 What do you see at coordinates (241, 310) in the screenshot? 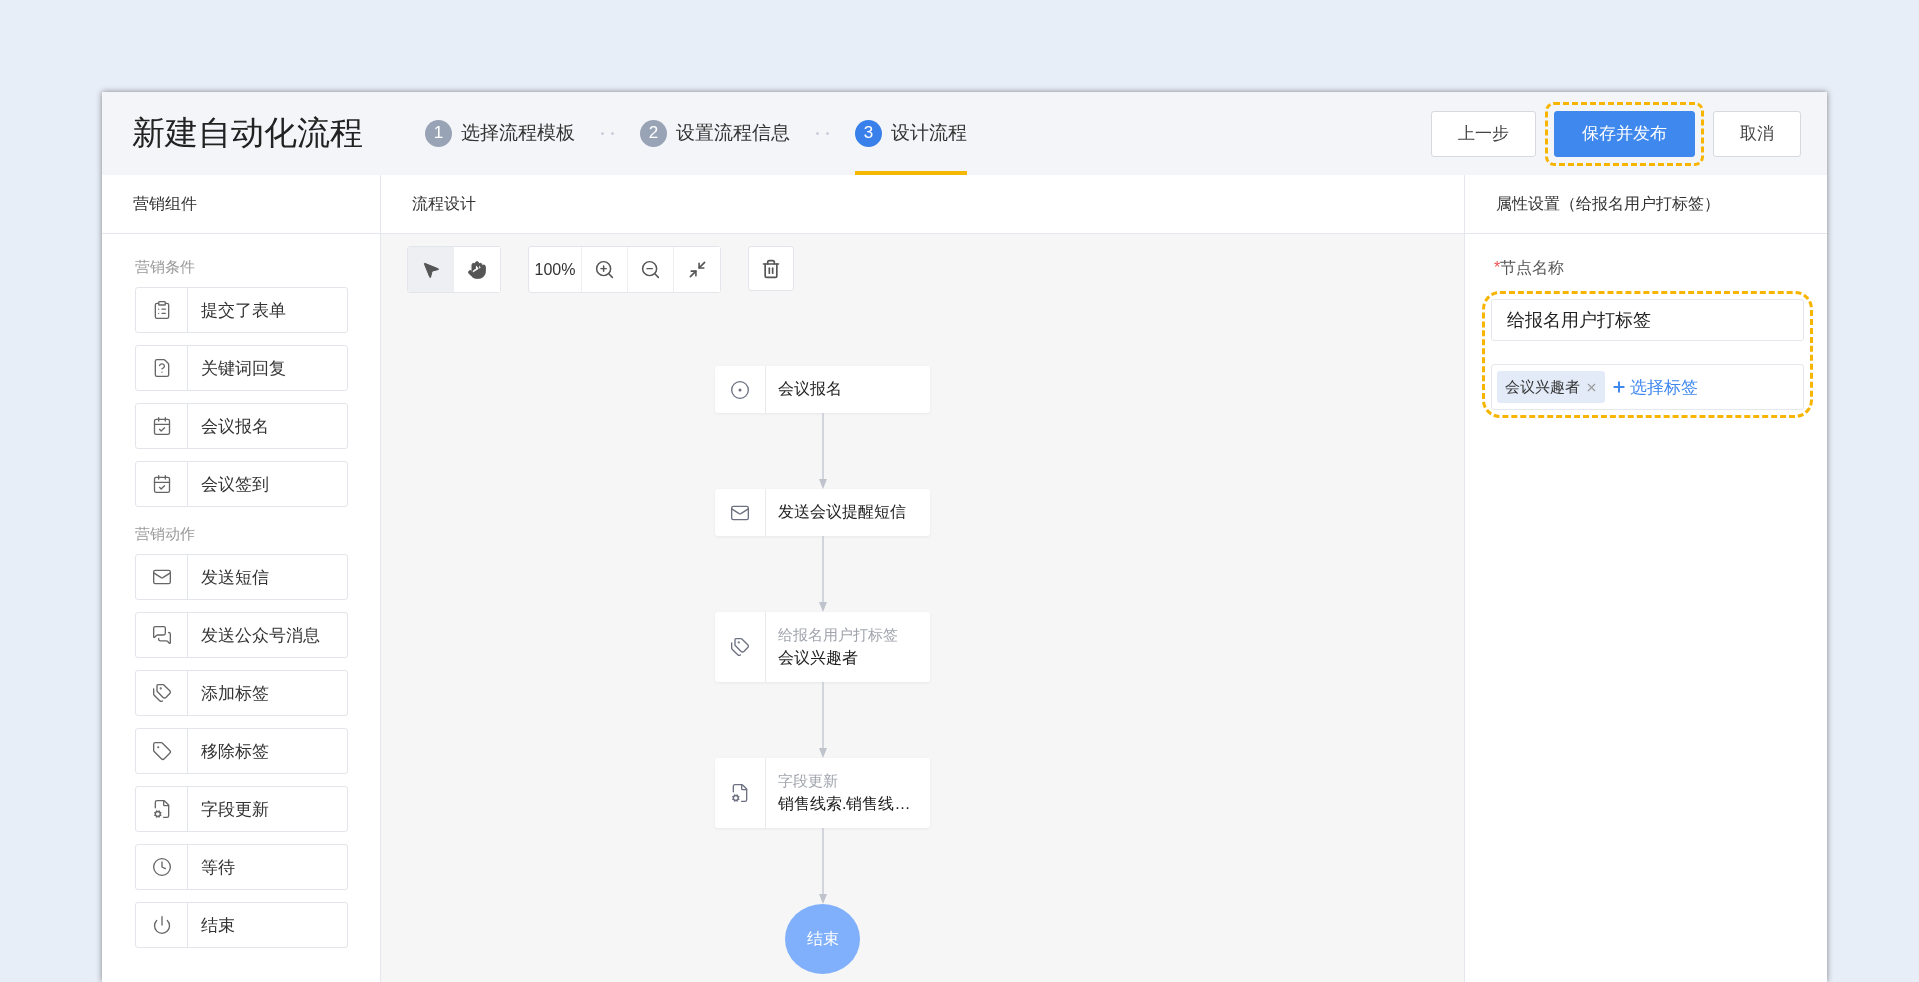
I see `component-item: 提交了表单` at bounding box center [241, 310].